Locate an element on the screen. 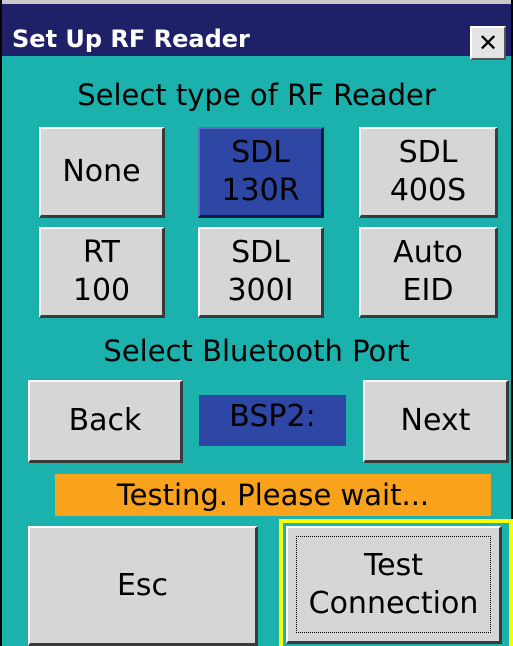 The image size is (513, 646). focus-rectangle is located at coordinates (393, 584).